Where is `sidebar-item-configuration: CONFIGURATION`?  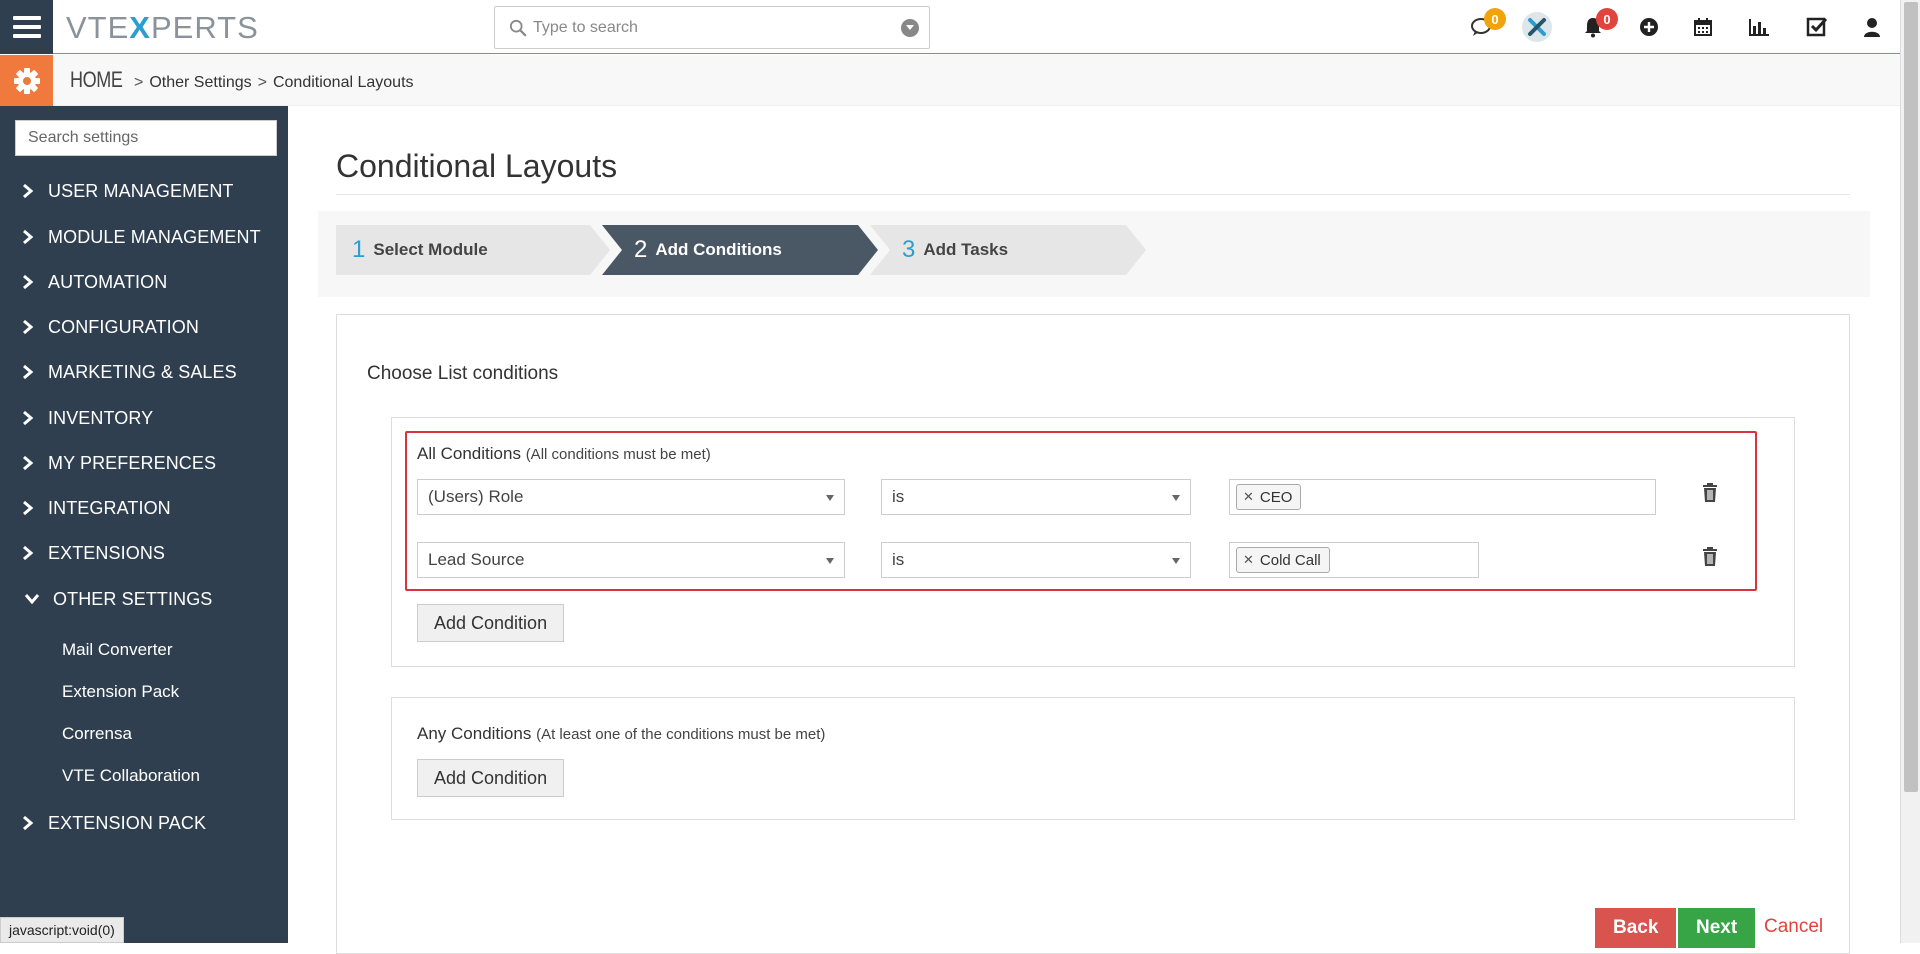
sidebar-item-configuration: CONFIGURATION is located at coordinates (144, 327).